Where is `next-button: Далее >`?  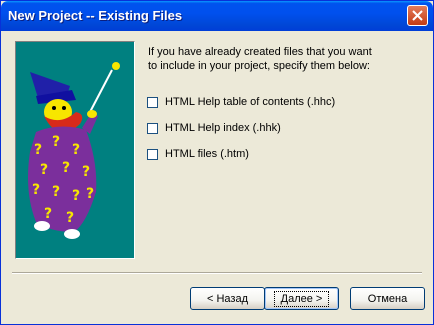
next-button: Далее > is located at coordinates (301, 298).